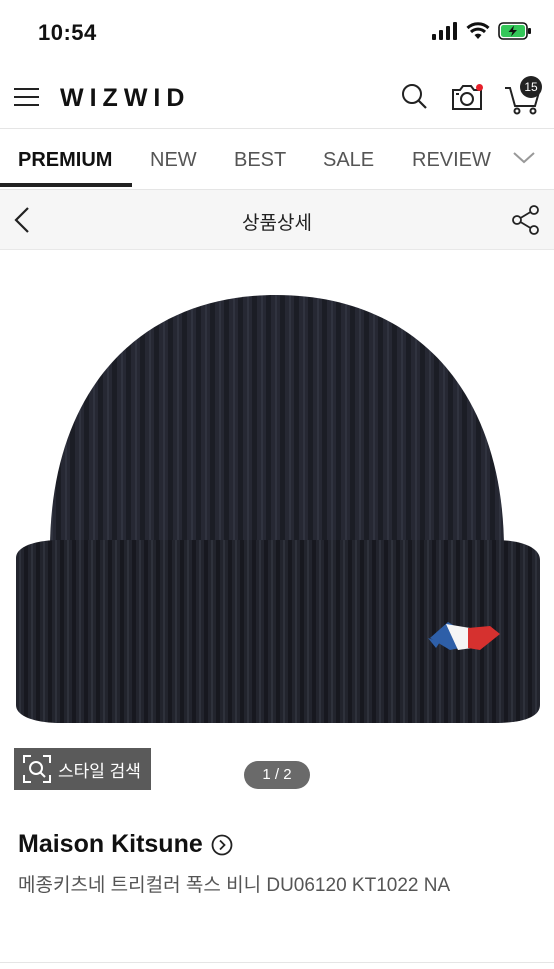 The height and width of the screenshot is (969, 554). What do you see at coordinates (277, 223) in the screenshot?
I see `page-title: 상품상세` at bounding box center [277, 223].